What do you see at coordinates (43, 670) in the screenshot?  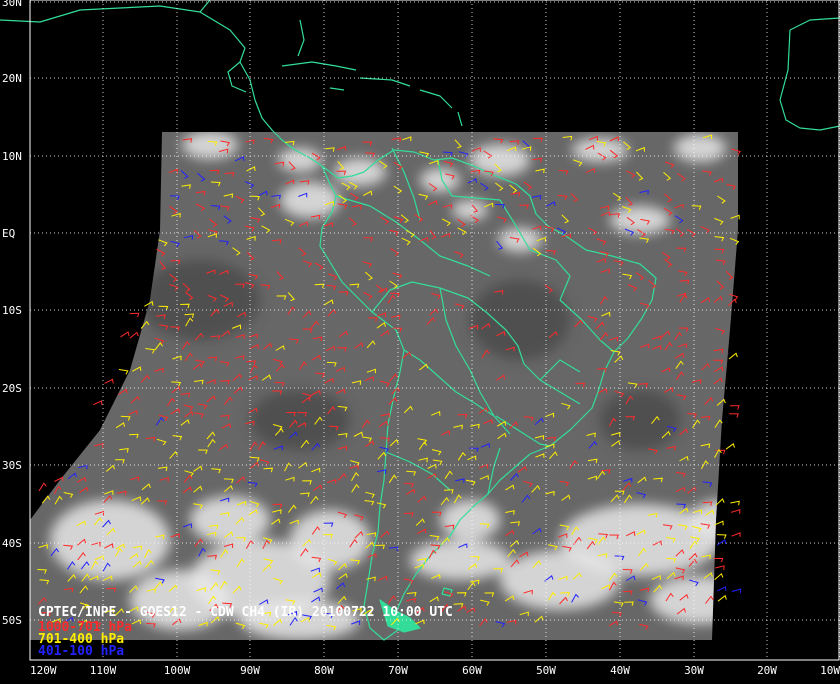 I see `lon-label: 120W` at bounding box center [43, 670].